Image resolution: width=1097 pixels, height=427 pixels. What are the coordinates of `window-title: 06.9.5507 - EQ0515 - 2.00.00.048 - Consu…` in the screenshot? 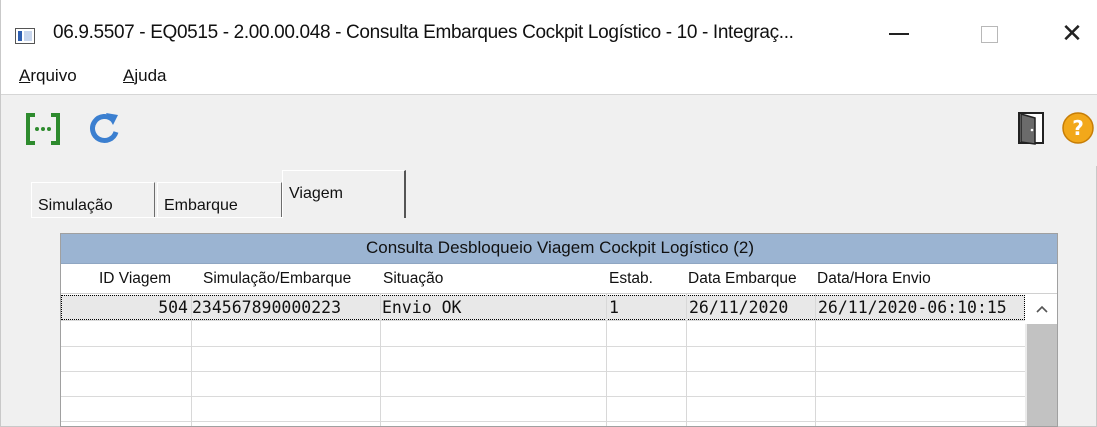 It's located at (423, 32).